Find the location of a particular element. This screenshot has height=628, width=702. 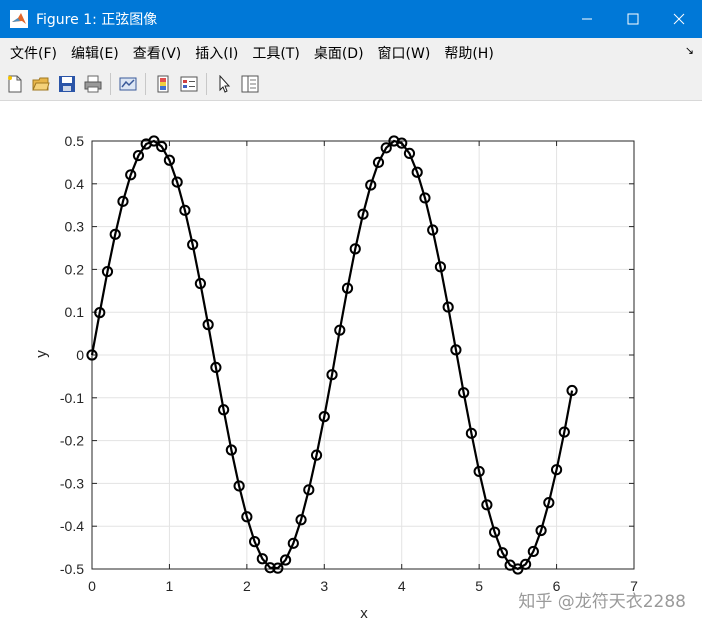

colorbar-button is located at coordinates (163, 84).